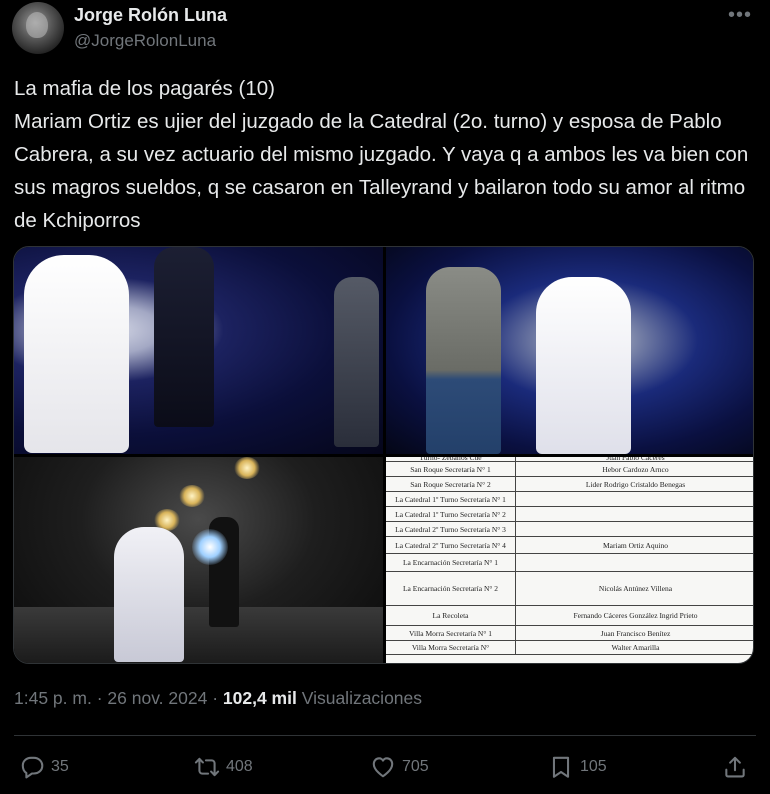 The image size is (770, 794). What do you see at coordinates (198, 635) in the screenshot?
I see `photo-floor` at bounding box center [198, 635].